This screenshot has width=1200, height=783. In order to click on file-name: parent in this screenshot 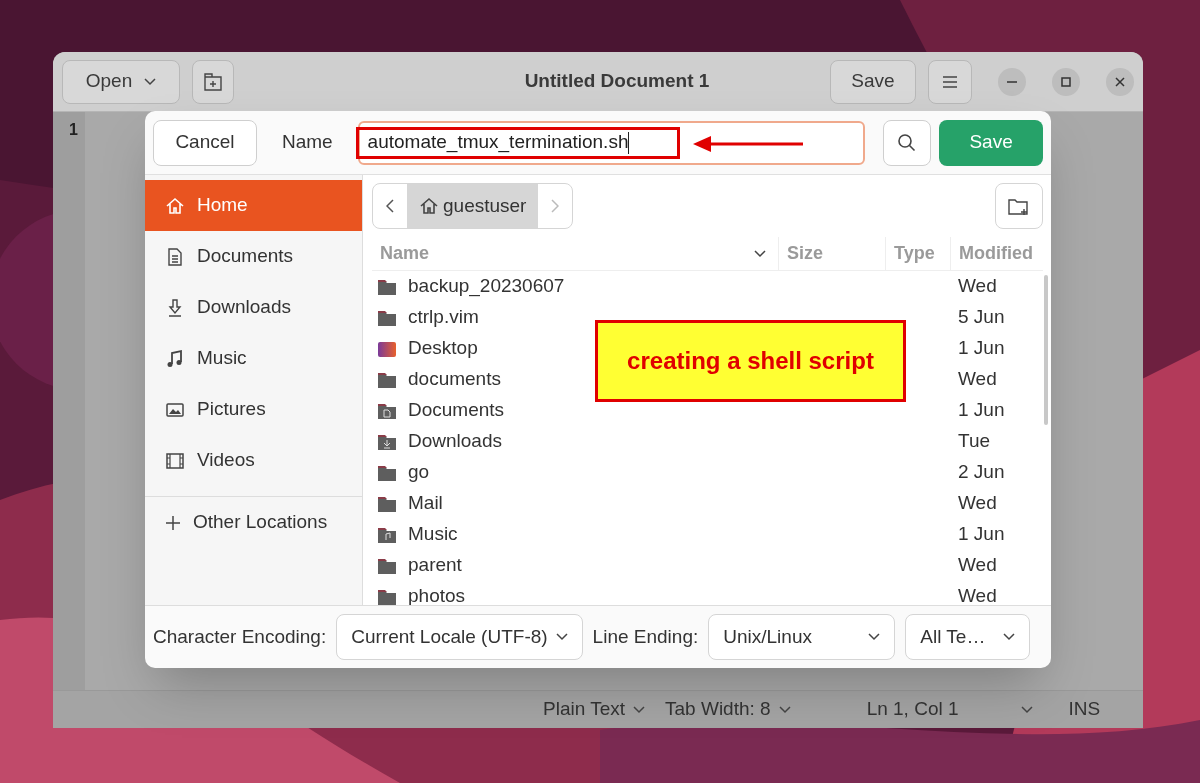, I will do `click(435, 565)`.